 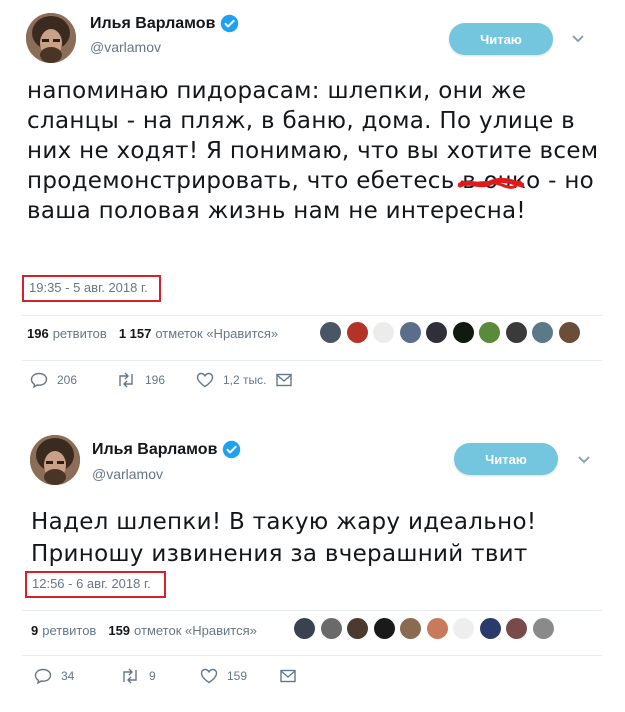 I want to click on like-count: 159, so click(x=237, y=676).